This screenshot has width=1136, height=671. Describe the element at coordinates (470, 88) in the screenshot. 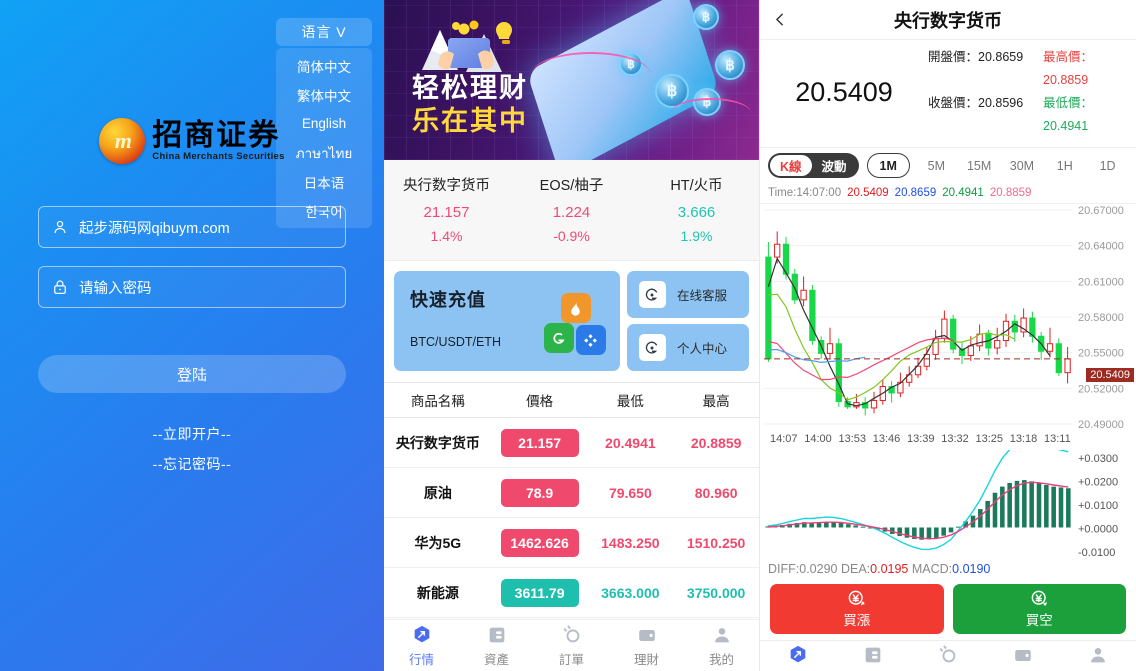

I see `banner-title-line1: 轻松理财` at that location.